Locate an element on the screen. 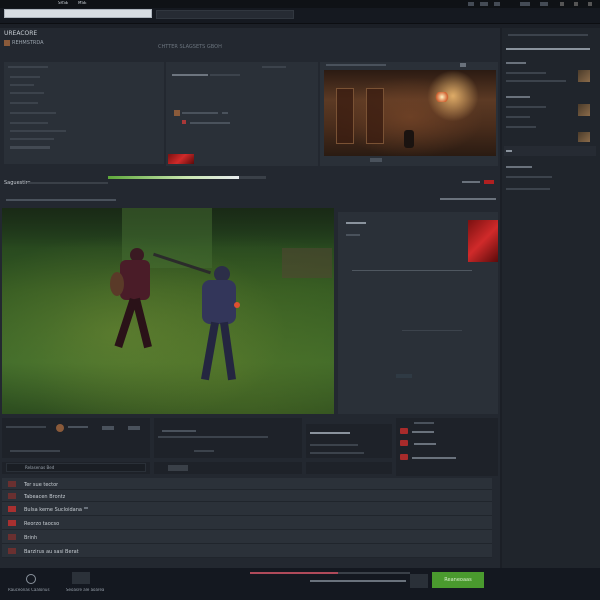  library-subtitle: REHMSTRDA is located at coordinates (28, 43).